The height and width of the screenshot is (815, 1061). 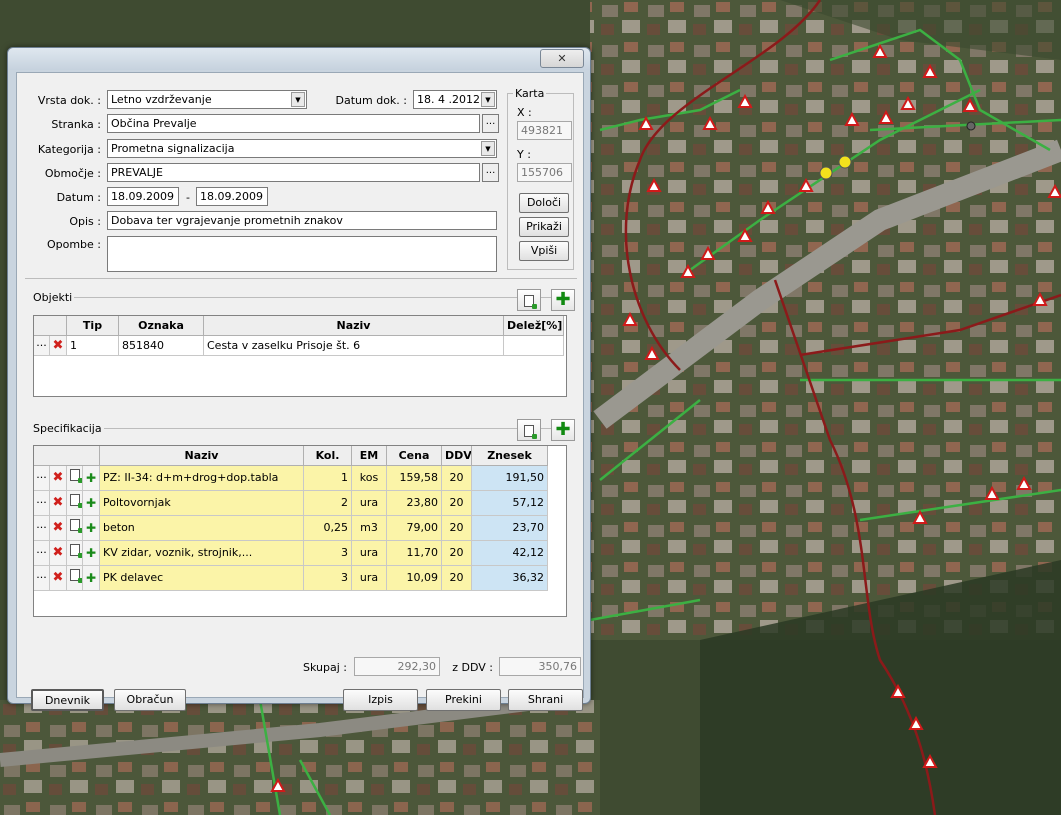 I want to click on karta-y-label: Y :, so click(x=524, y=154).